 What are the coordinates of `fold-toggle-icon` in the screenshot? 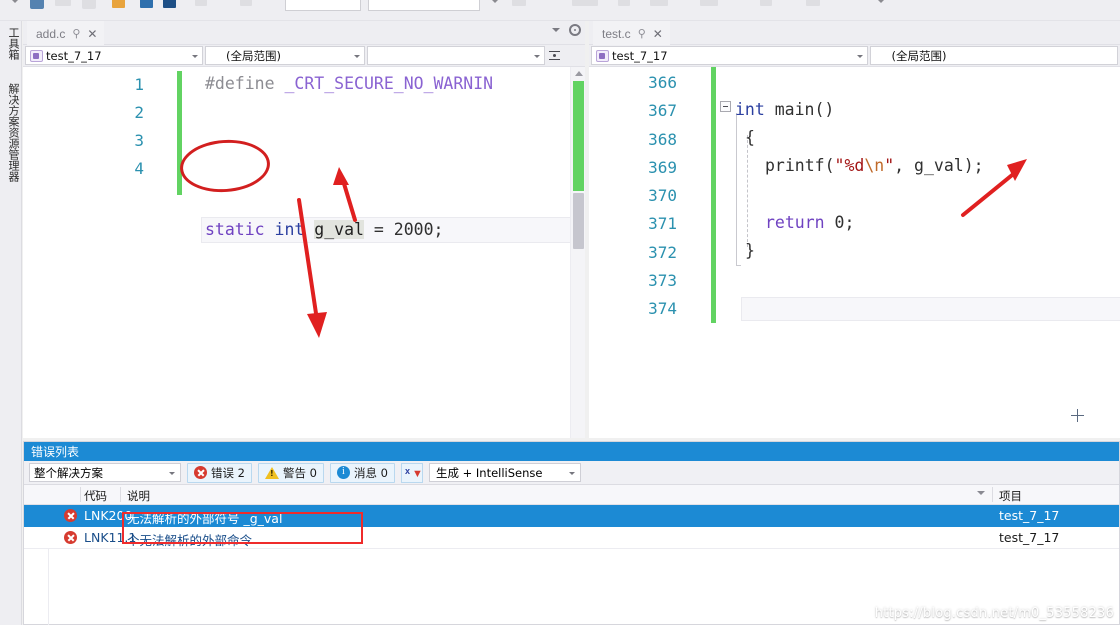 It's located at (725, 106).